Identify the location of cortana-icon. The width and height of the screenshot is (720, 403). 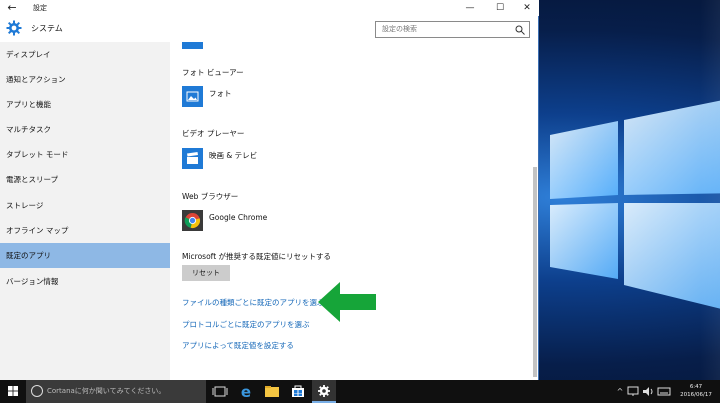
(37, 391).